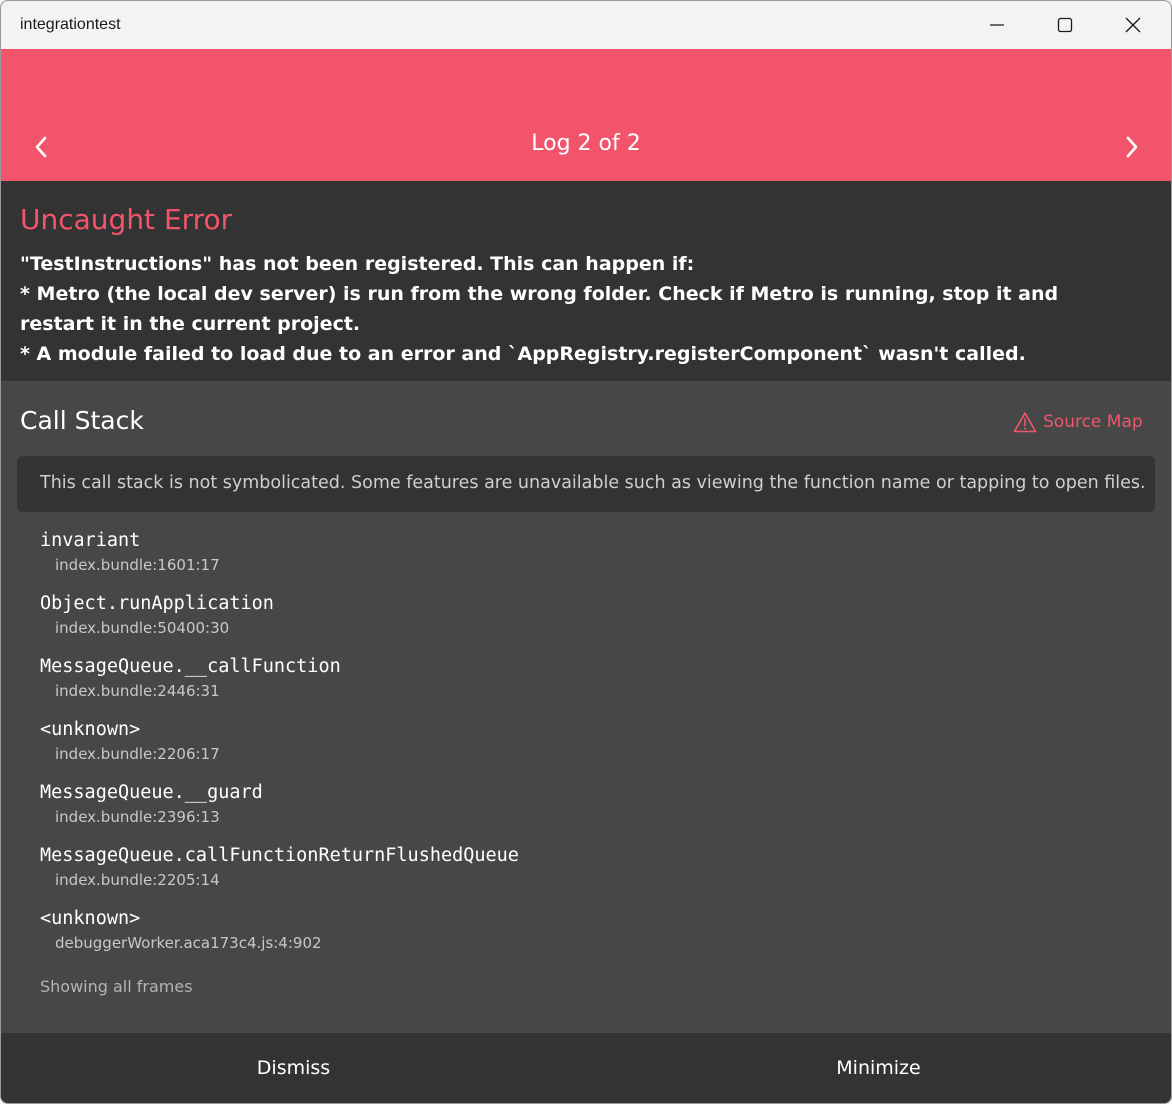 This screenshot has width=1172, height=1104. I want to click on error-title: Uncaught Error, so click(126, 219).